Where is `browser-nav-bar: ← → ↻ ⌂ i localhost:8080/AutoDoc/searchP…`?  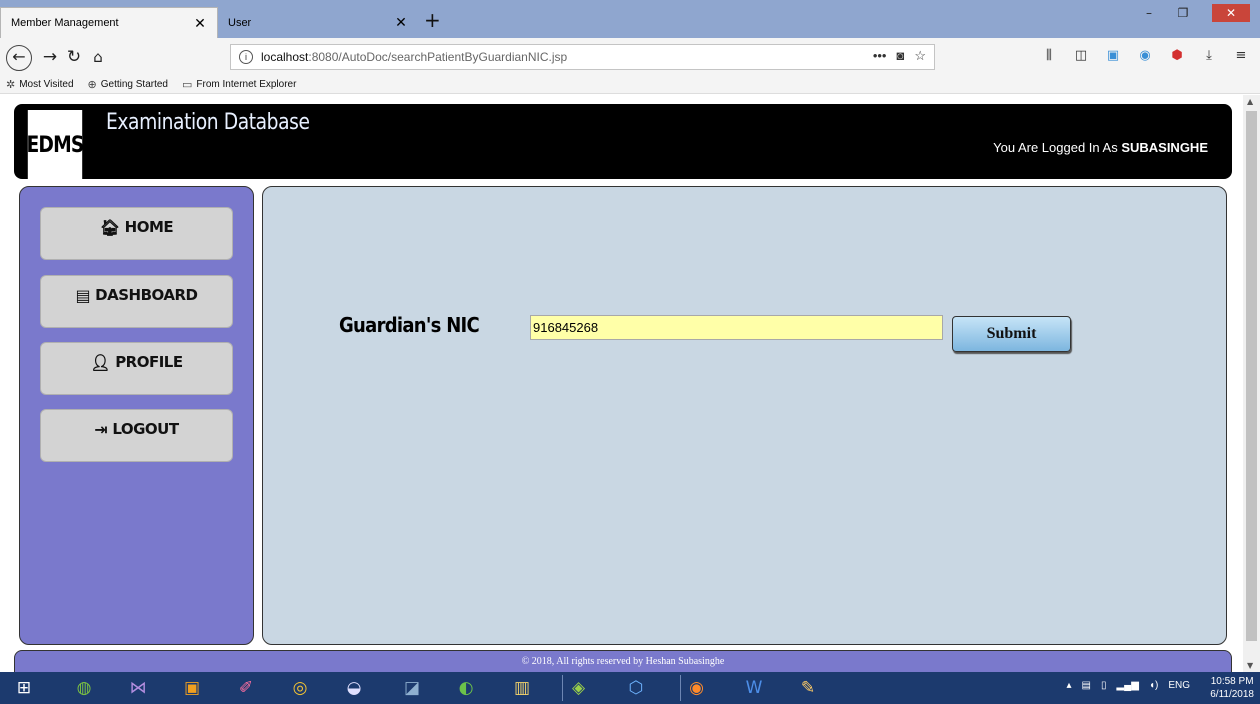
browser-nav-bar: ← → ↻ ⌂ i localhost:8080/AutoDoc/searchP… is located at coordinates (630, 57).